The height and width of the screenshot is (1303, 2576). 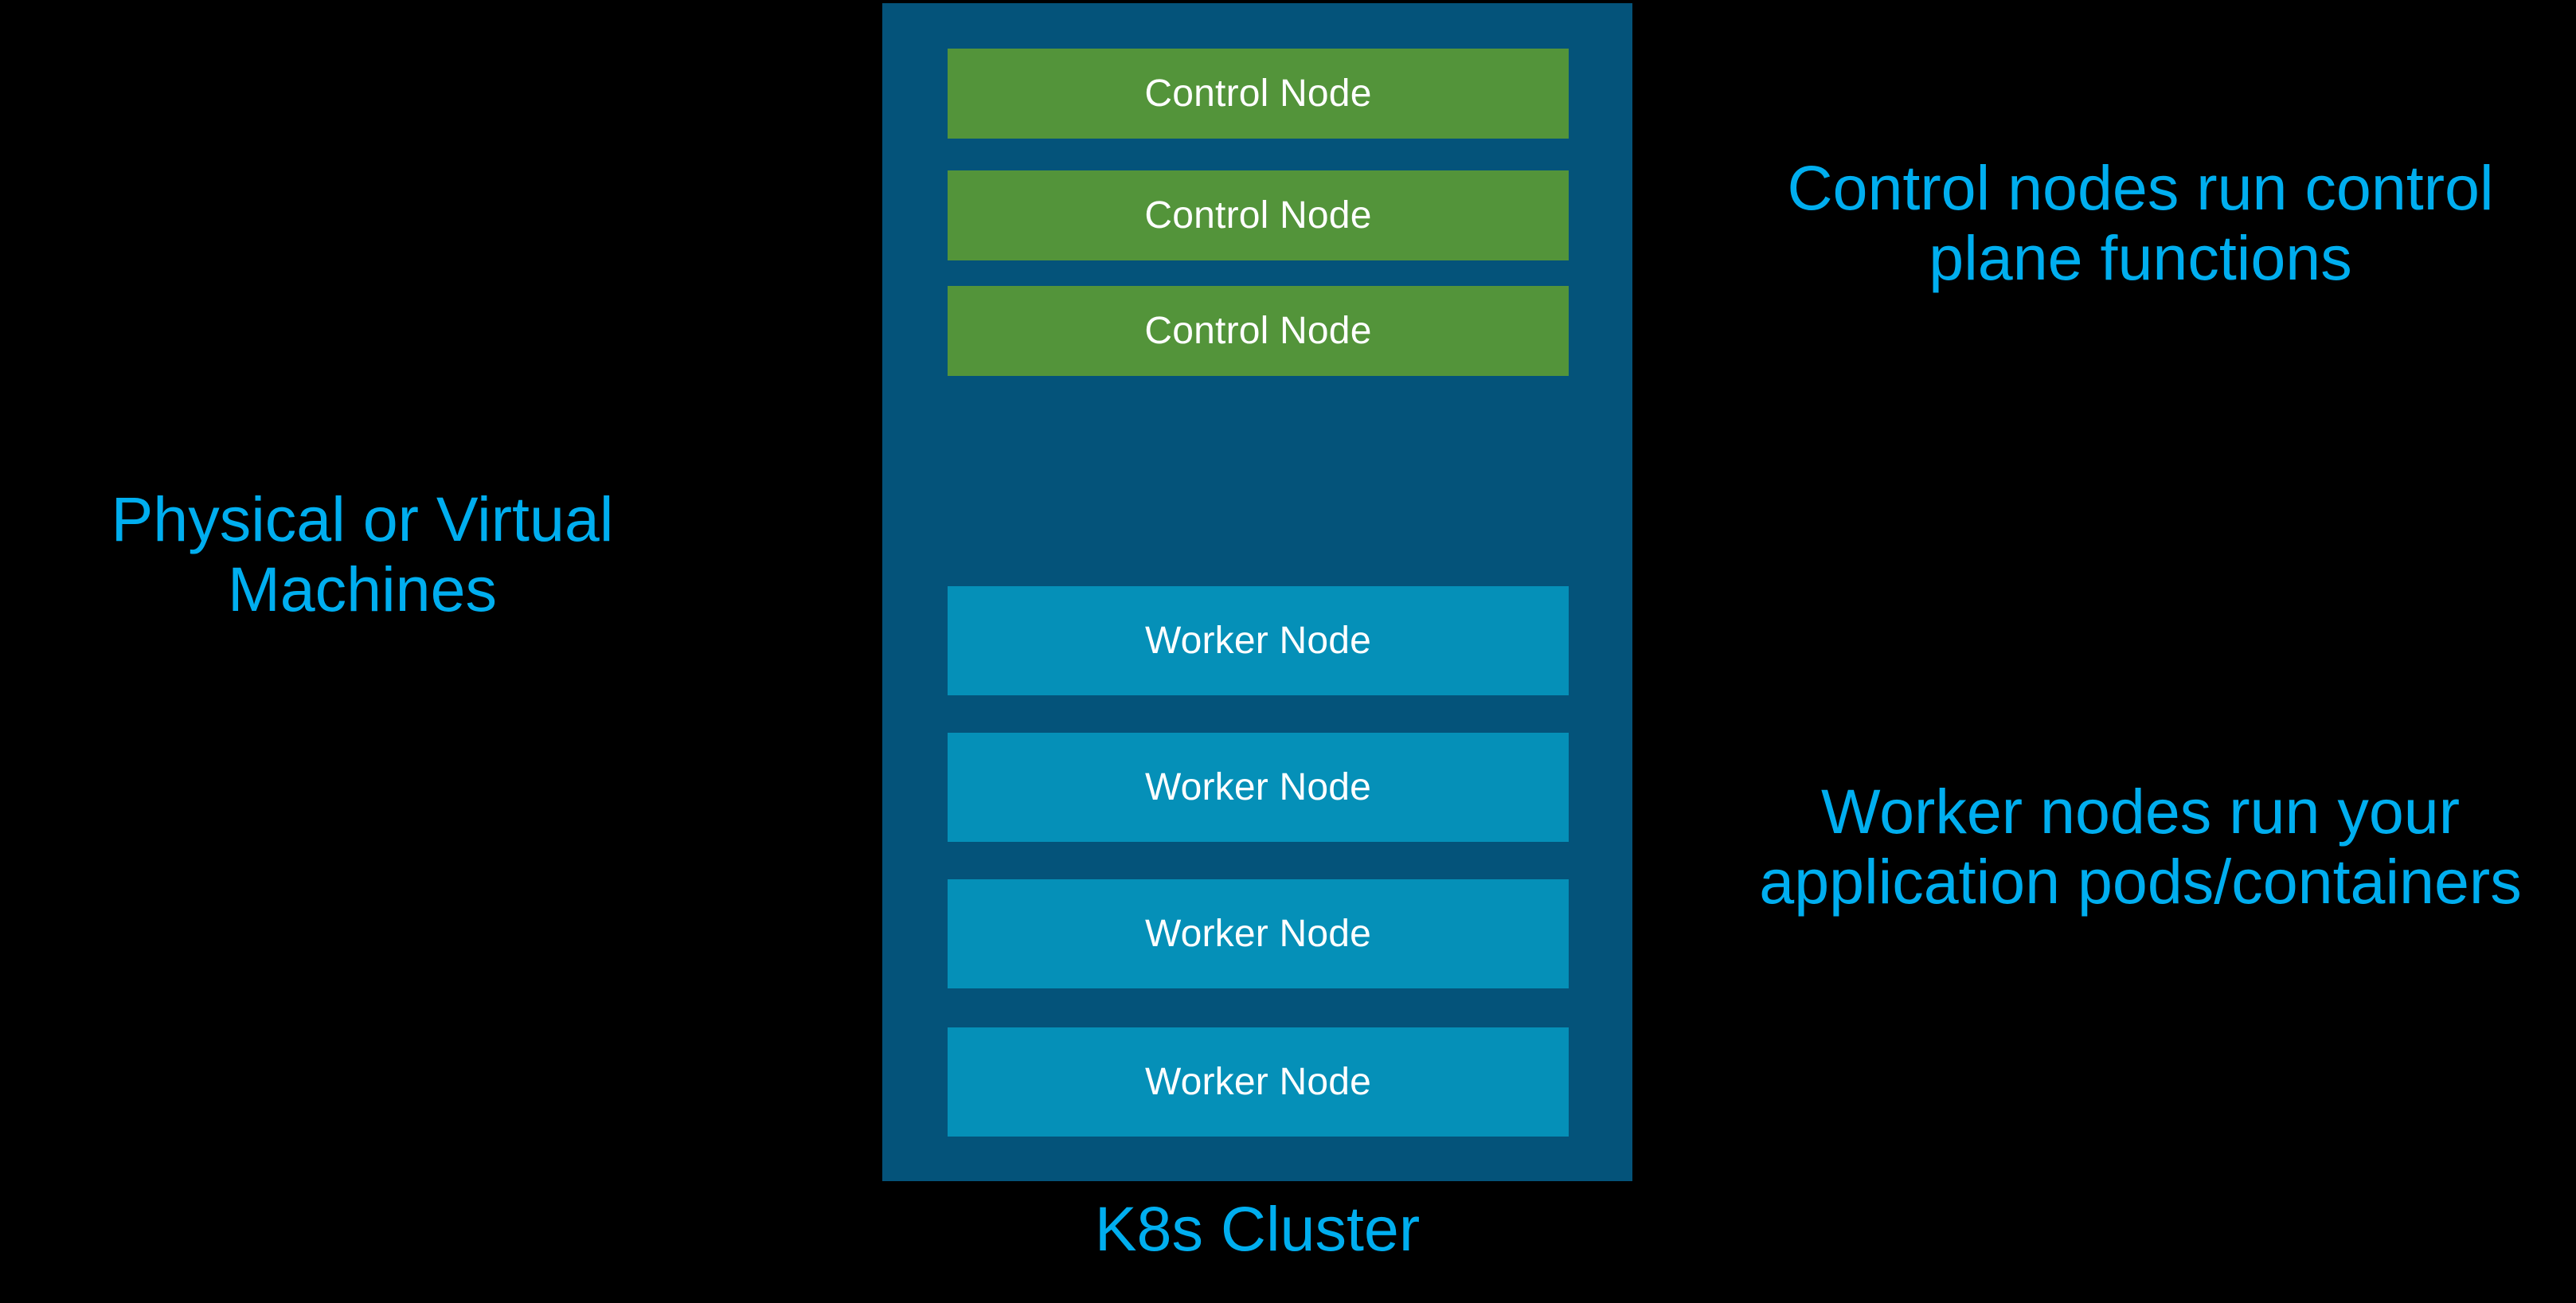 I want to click on control-node-1-label: Control Node, so click(x=1258, y=93).